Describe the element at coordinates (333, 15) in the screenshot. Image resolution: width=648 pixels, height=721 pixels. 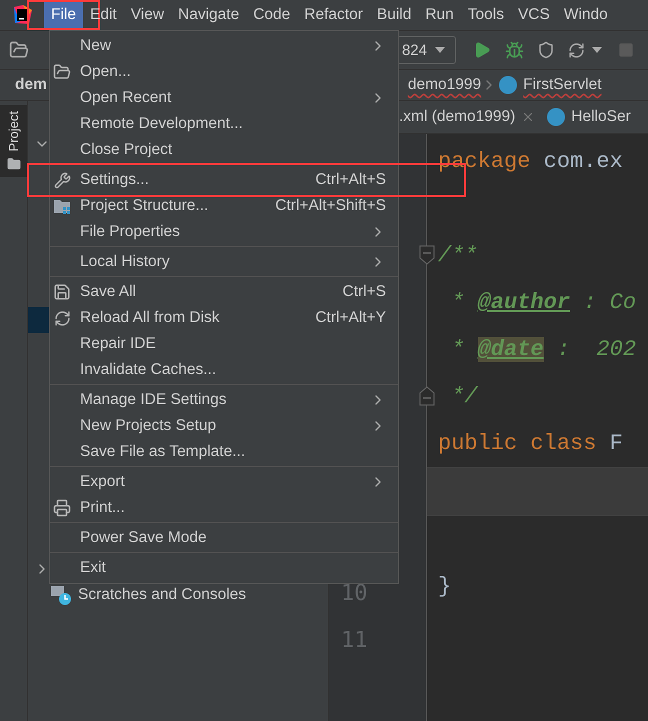
I see `menu-bar-item: Refactor` at that location.